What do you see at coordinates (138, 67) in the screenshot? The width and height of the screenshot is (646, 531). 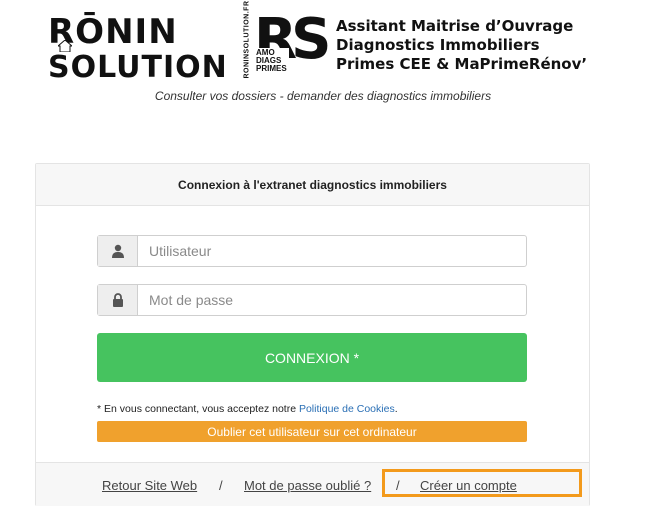 I see `logo-brand-line2: SOLUTION` at bounding box center [138, 67].